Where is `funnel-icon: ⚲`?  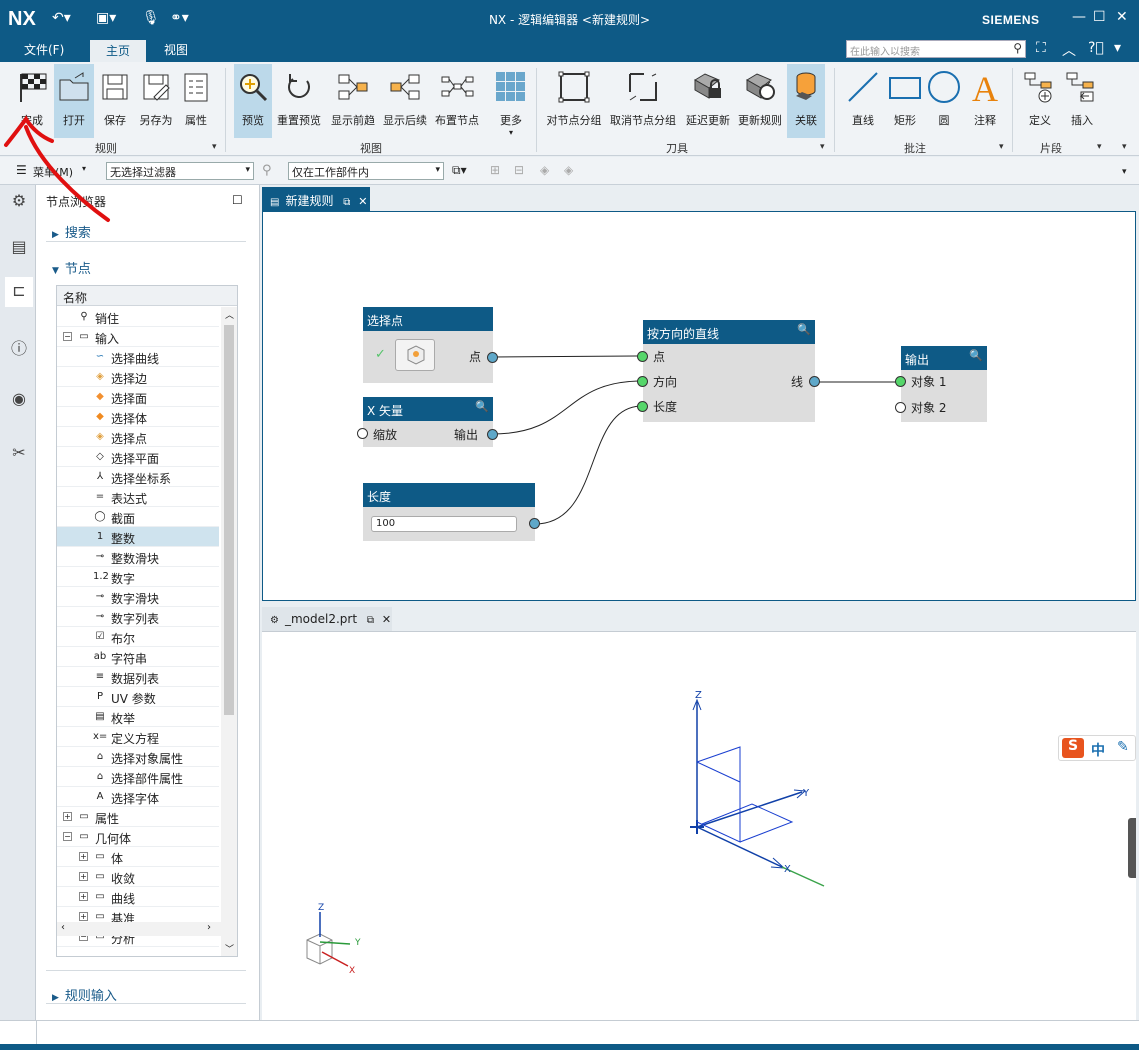
funnel-icon: ⚲ is located at coordinates (267, 170).